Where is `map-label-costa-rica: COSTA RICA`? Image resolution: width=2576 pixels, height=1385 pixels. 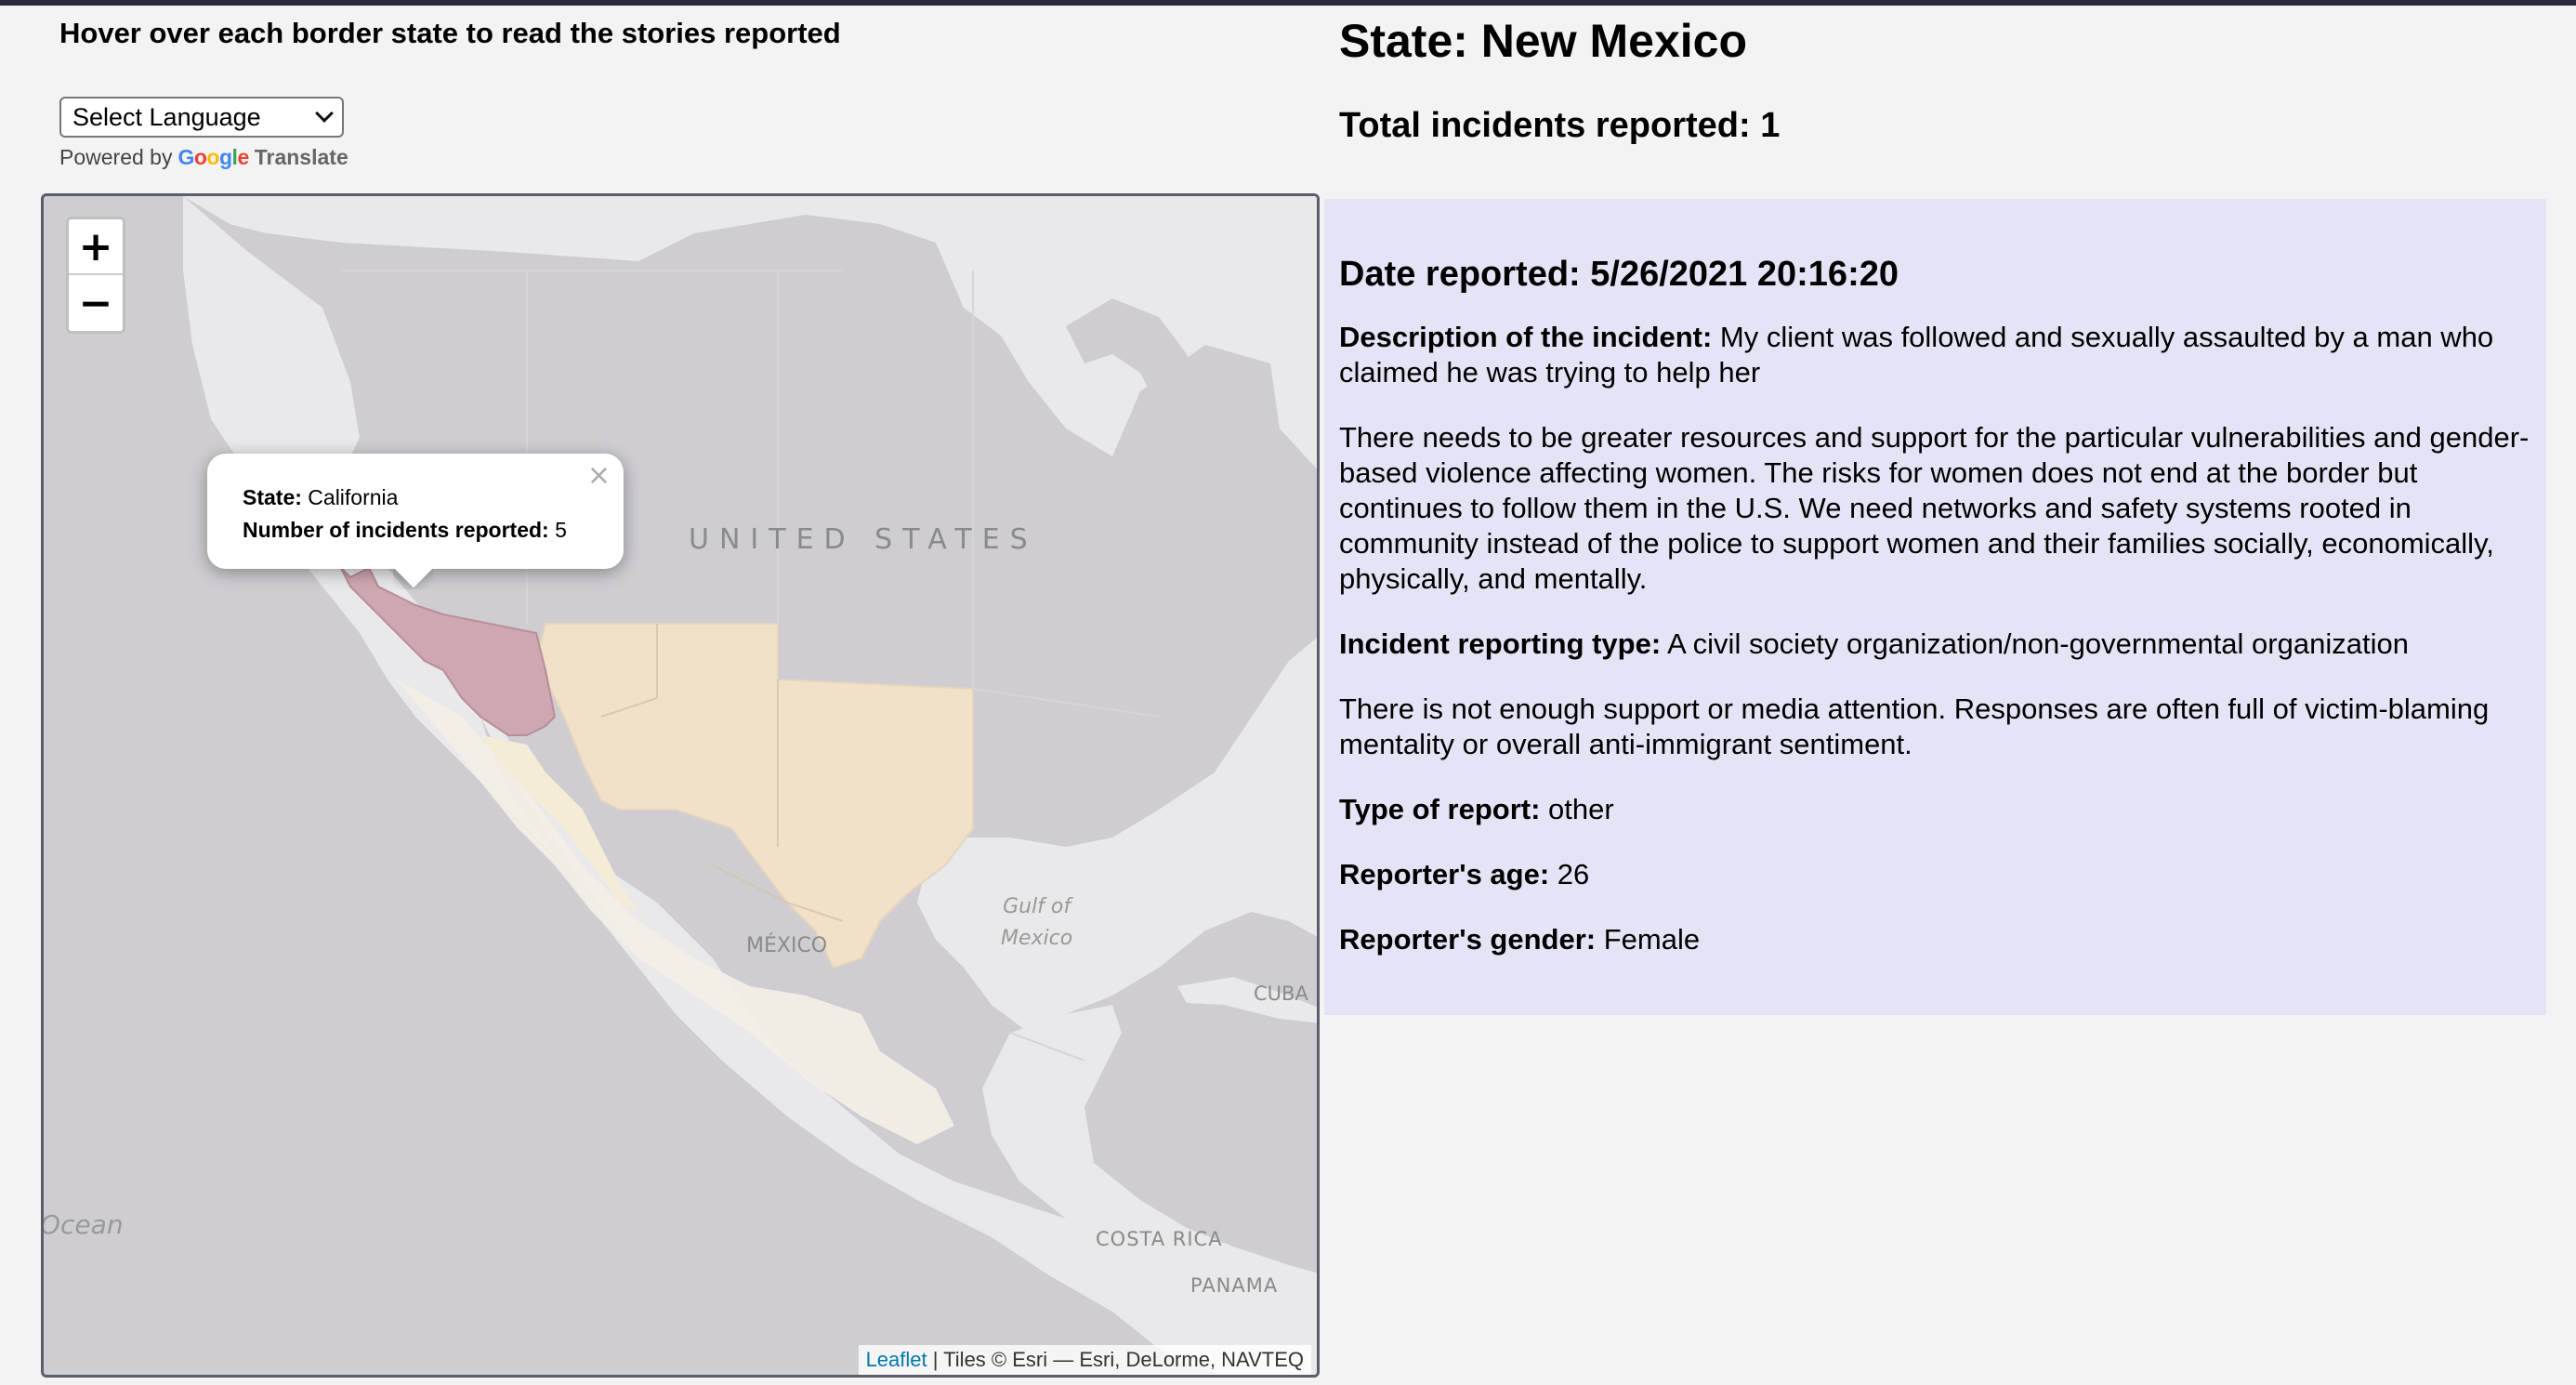
map-label-costa-rica: COSTA RICA is located at coordinates (1159, 1239).